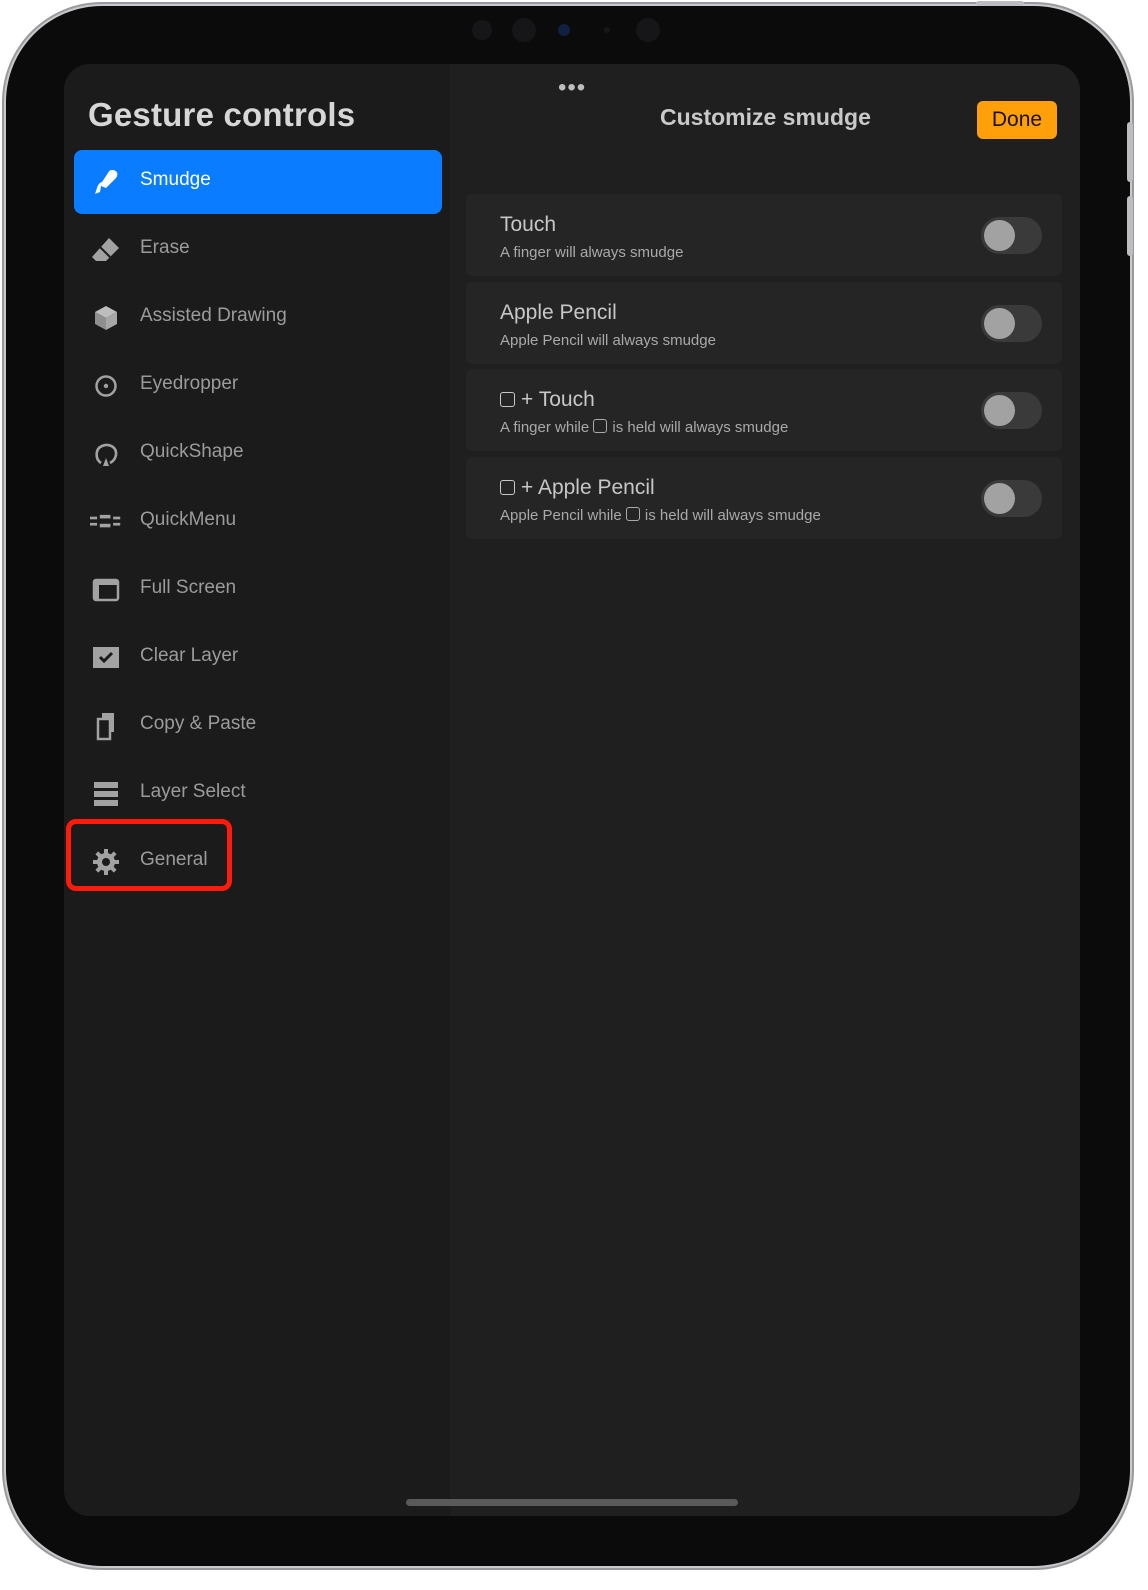 The image size is (1148, 1590). What do you see at coordinates (258, 522) in the screenshot?
I see `sidebar-item-quickmenu: QuickMenu` at bounding box center [258, 522].